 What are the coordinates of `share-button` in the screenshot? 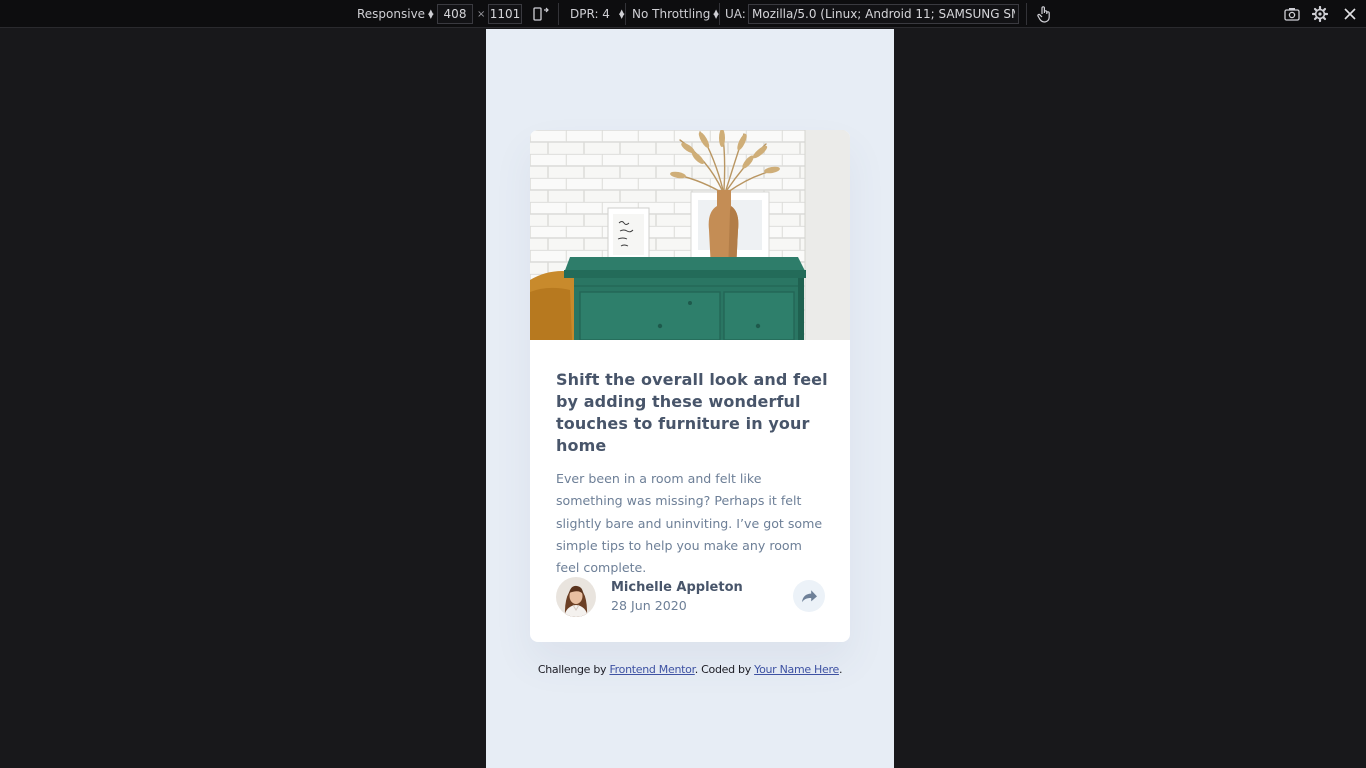 It's located at (809, 596).